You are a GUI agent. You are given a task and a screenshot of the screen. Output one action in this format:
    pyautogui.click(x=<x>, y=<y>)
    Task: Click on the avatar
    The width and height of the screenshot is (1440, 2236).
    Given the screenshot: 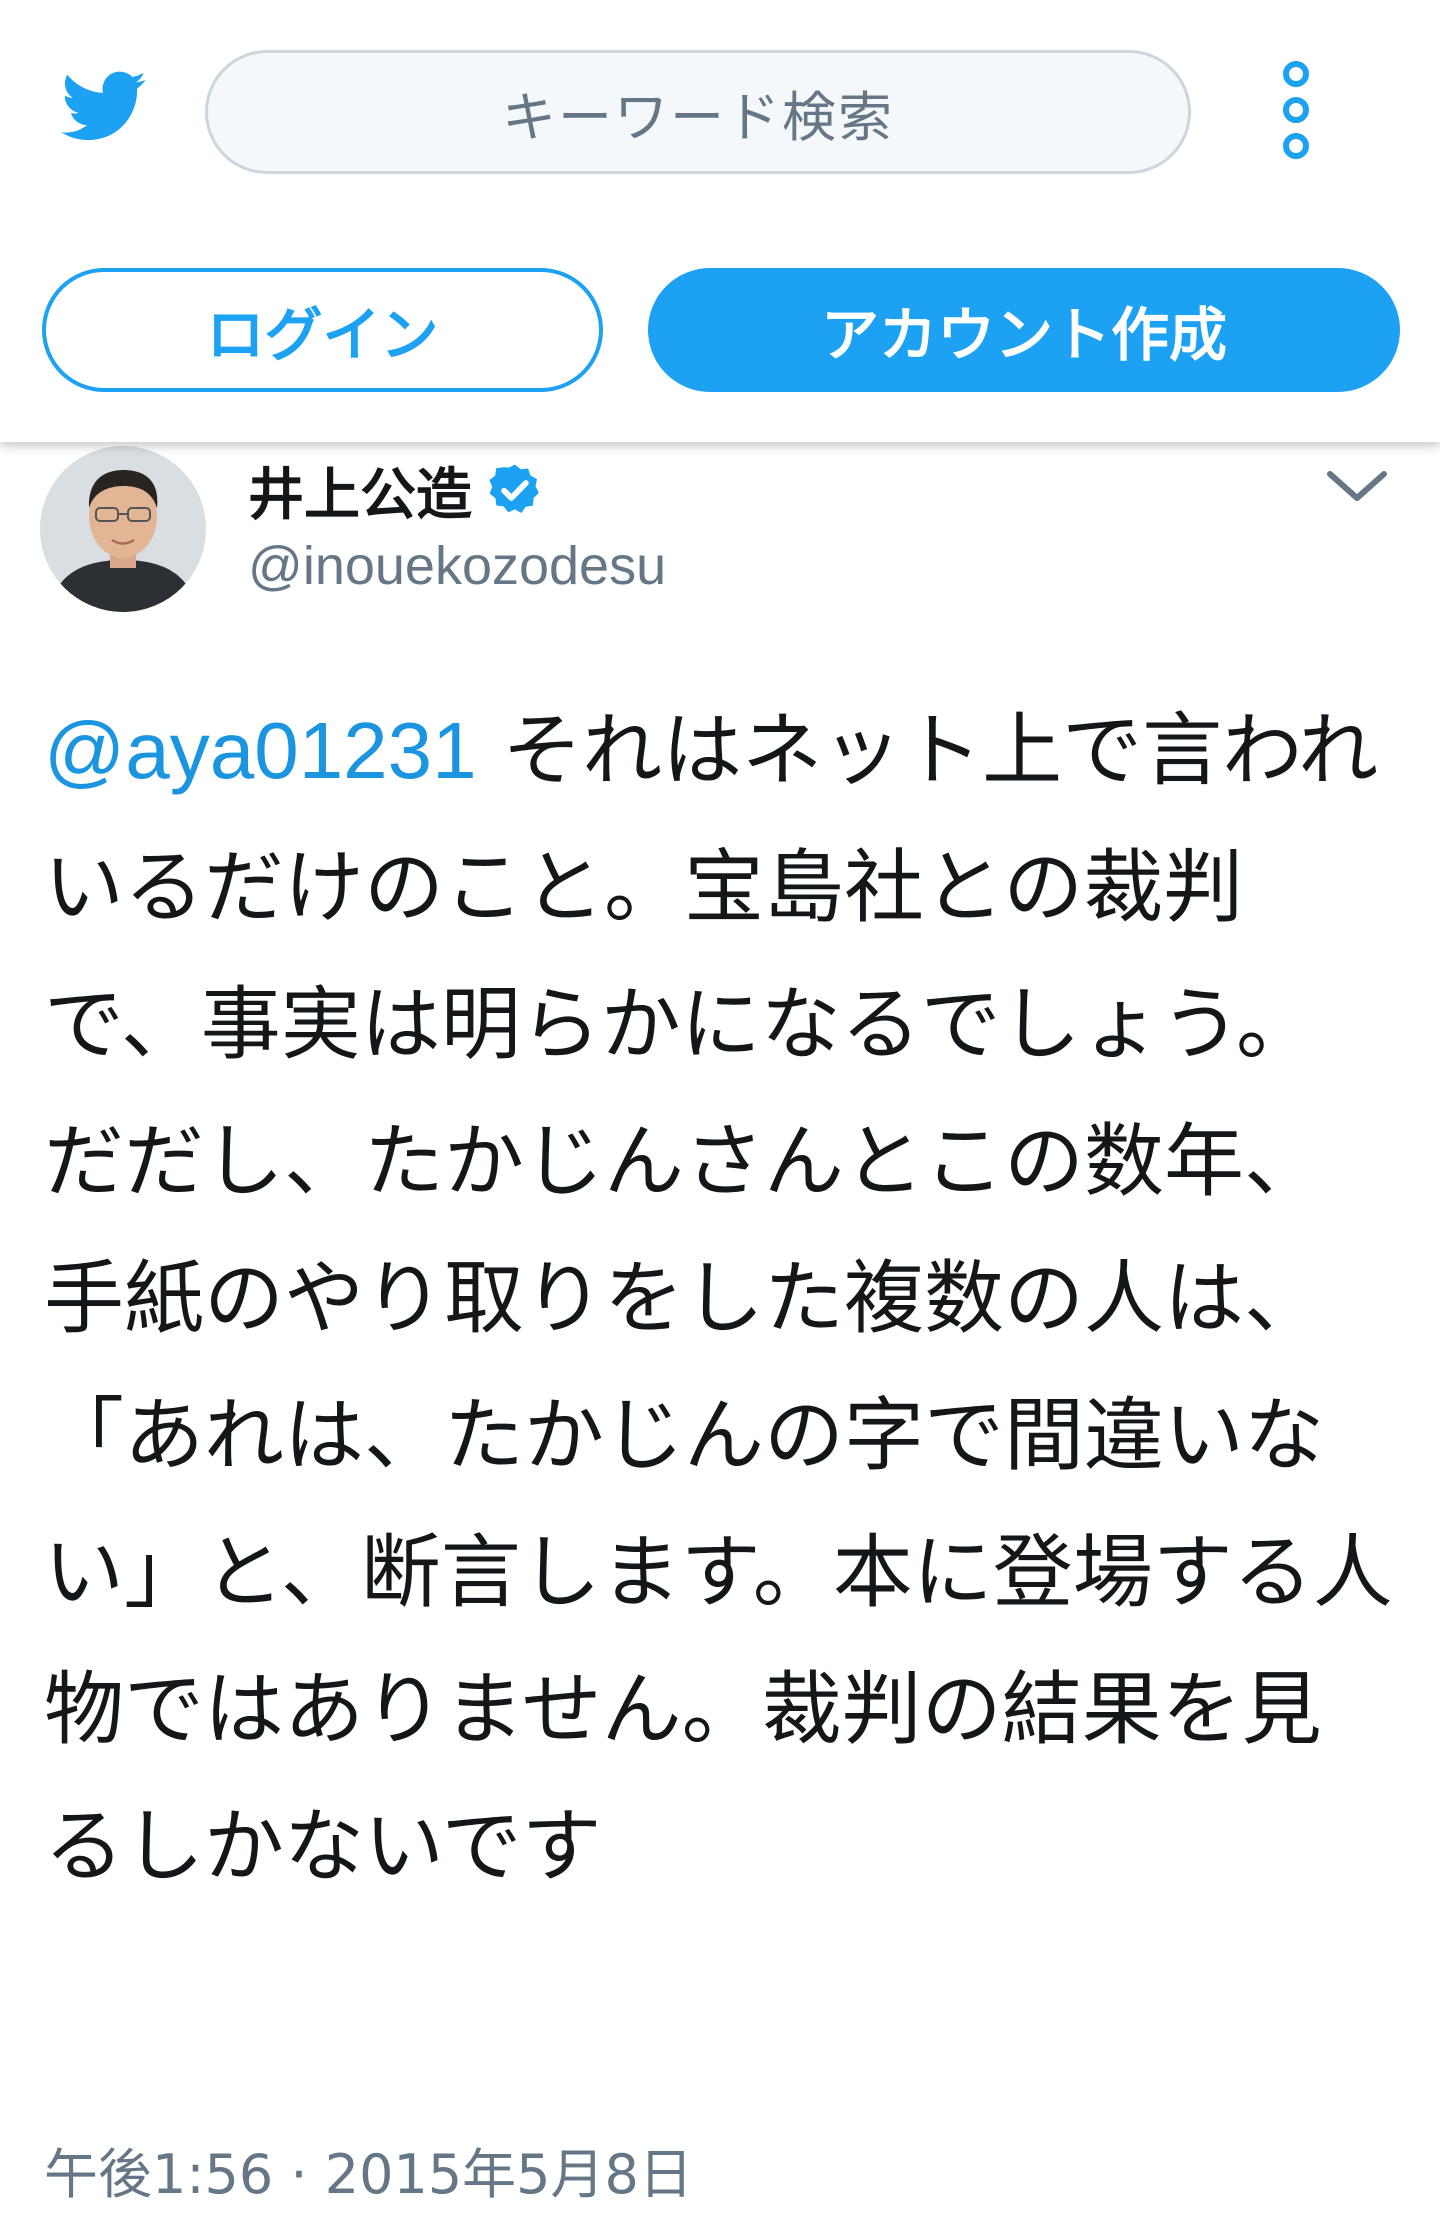 What is the action you would take?
    pyautogui.click(x=123, y=529)
    